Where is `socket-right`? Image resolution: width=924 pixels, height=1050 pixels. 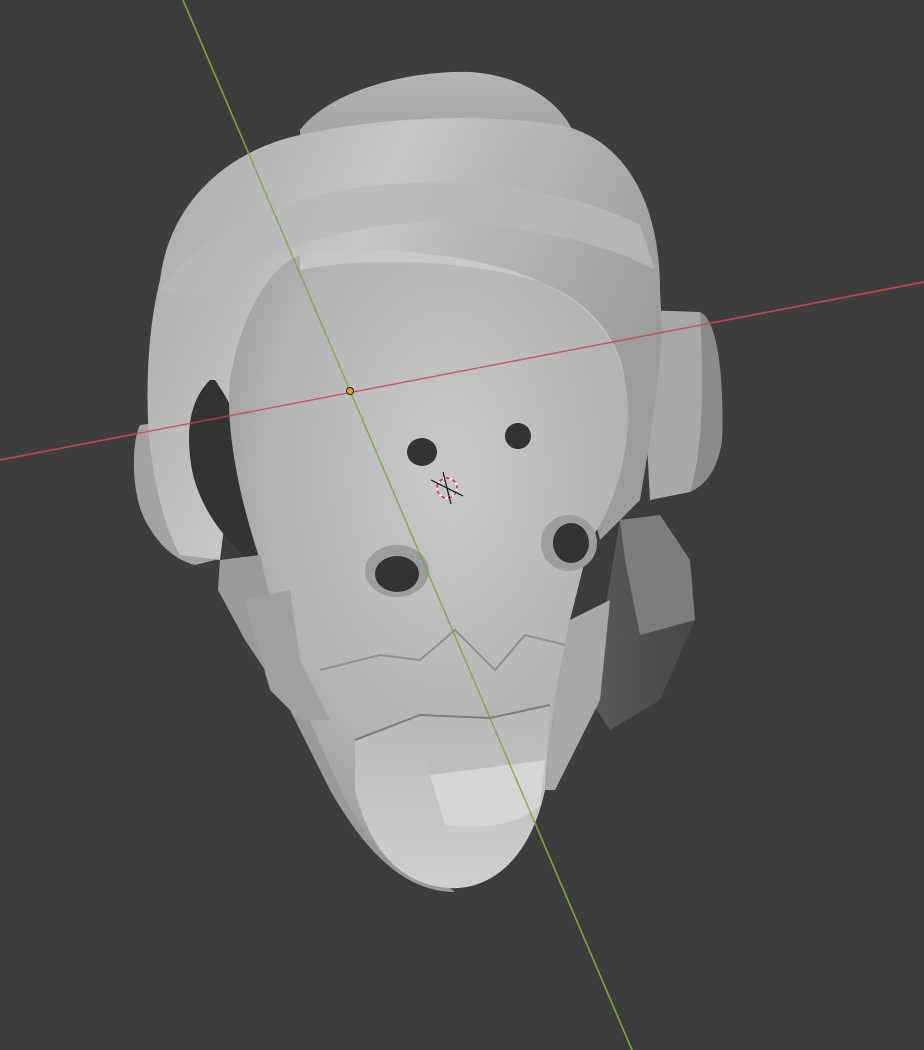
socket-right is located at coordinates (571, 543).